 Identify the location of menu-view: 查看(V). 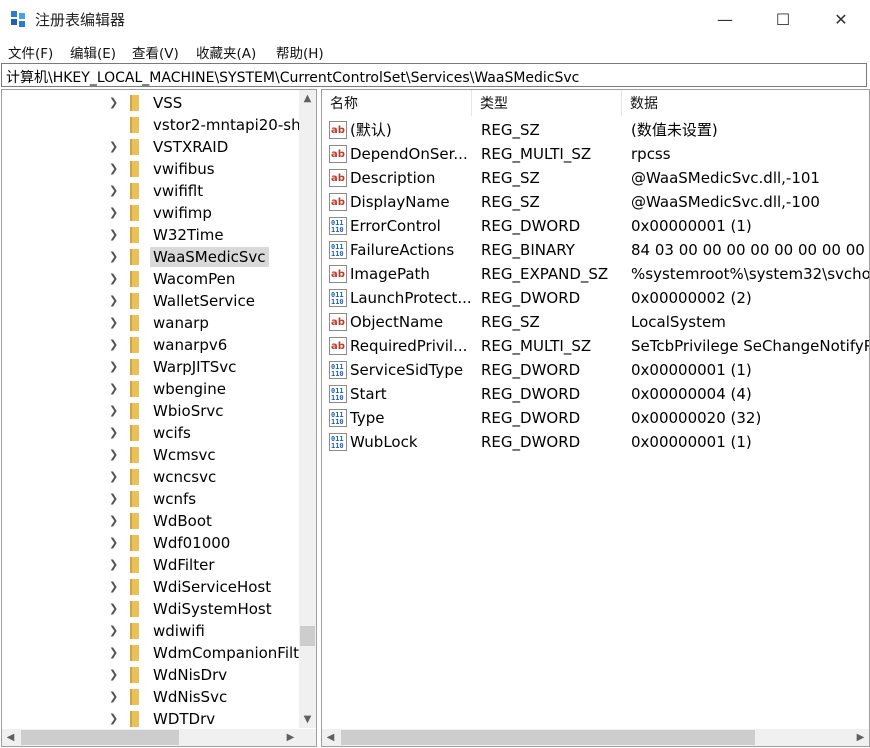
(155, 52).